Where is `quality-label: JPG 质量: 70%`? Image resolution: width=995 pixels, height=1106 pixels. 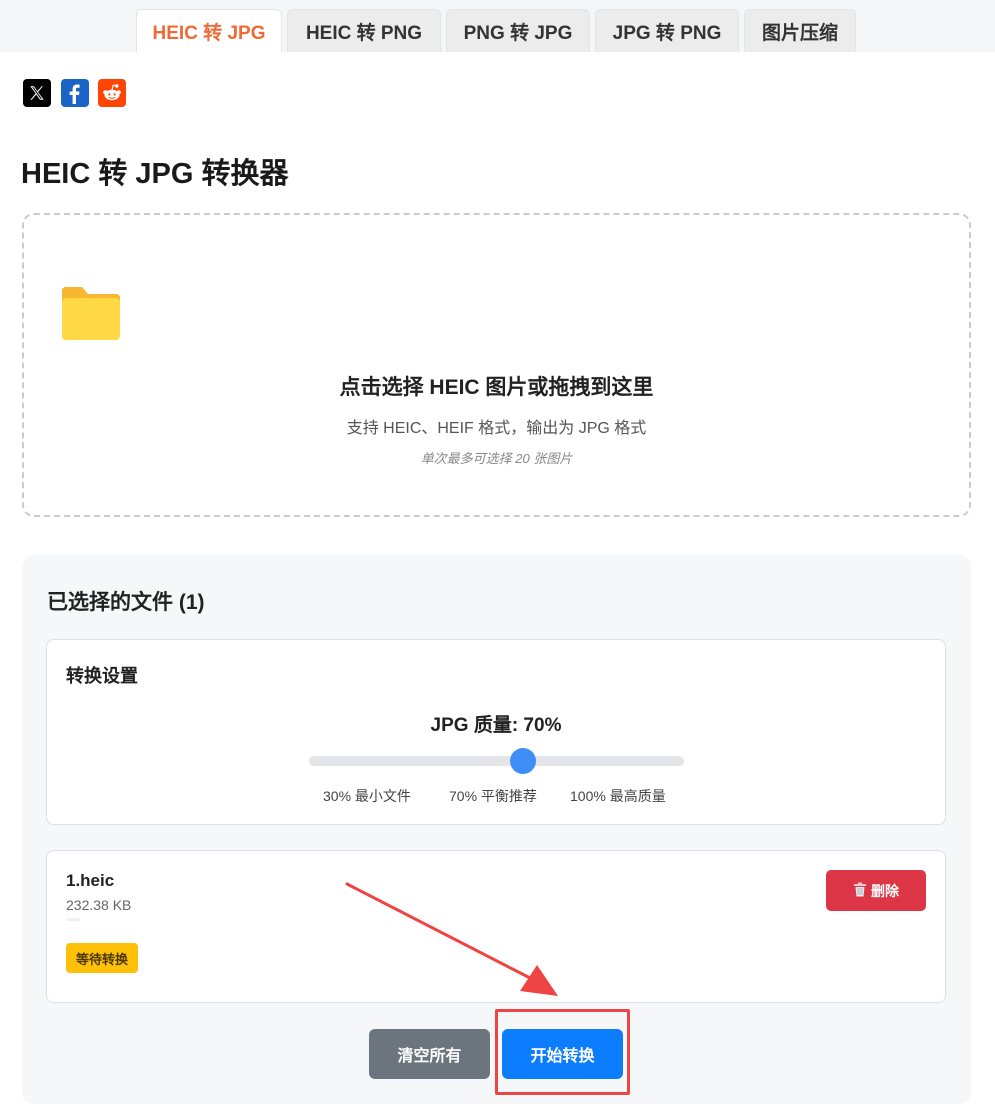
quality-label: JPG 质量: 70% is located at coordinates (496, 725).